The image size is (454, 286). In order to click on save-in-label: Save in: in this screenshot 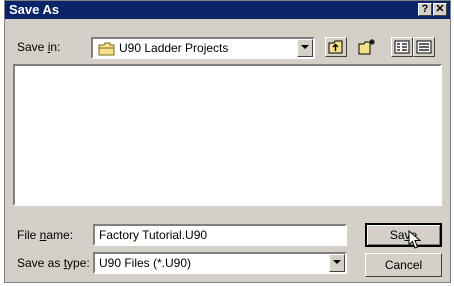, I will do `click(39, 47)`.